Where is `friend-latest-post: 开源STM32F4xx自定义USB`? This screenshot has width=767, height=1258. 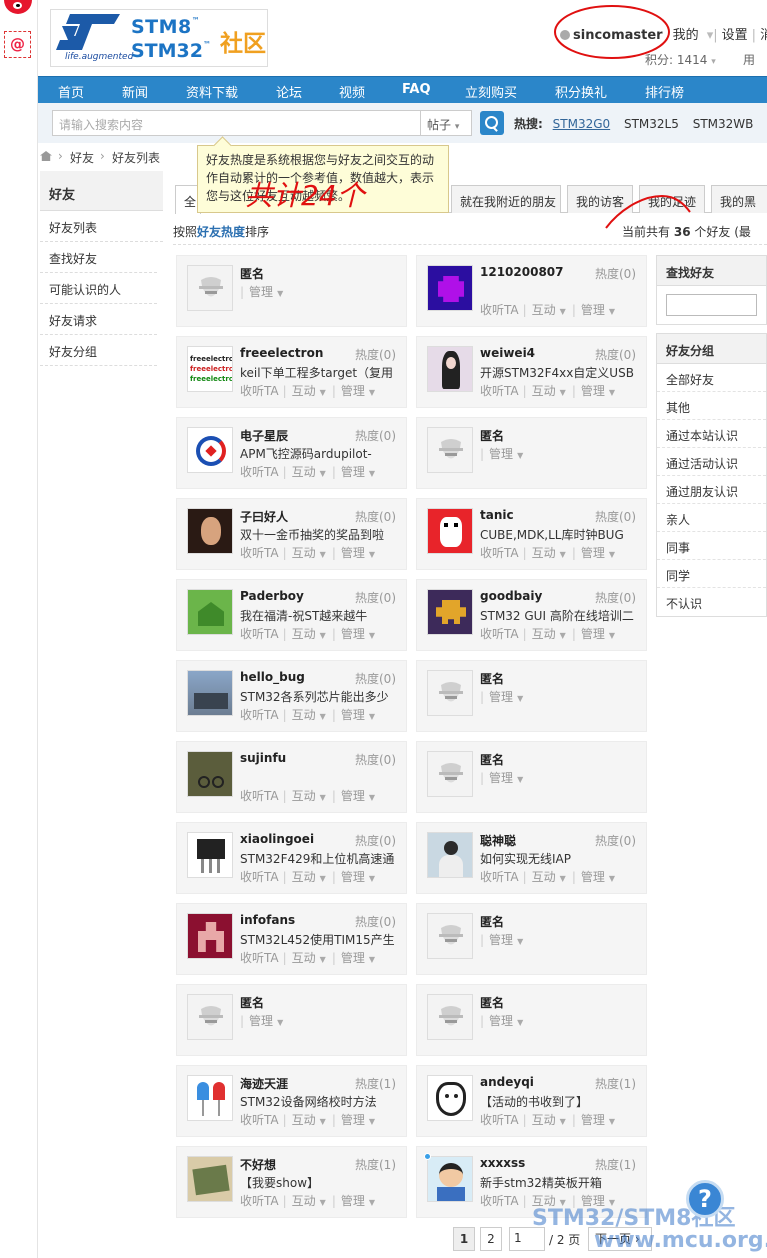 friend-latest-post: 开源STM32F4xx自定义USB is located at coordinates (560, 372).